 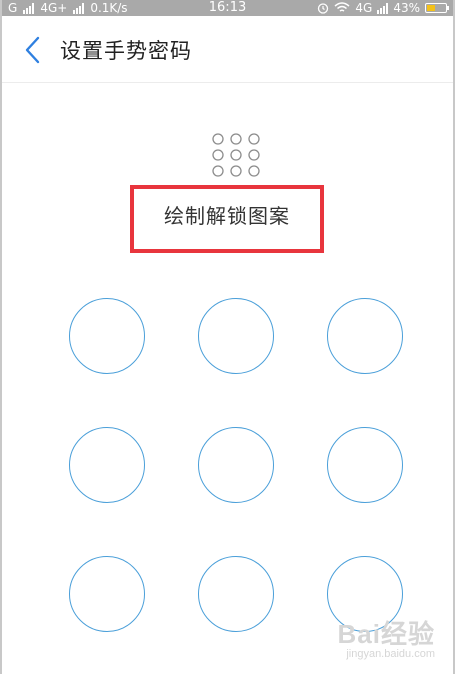 I want to click on pattern-preview-icon, so click(x=236, y=155).